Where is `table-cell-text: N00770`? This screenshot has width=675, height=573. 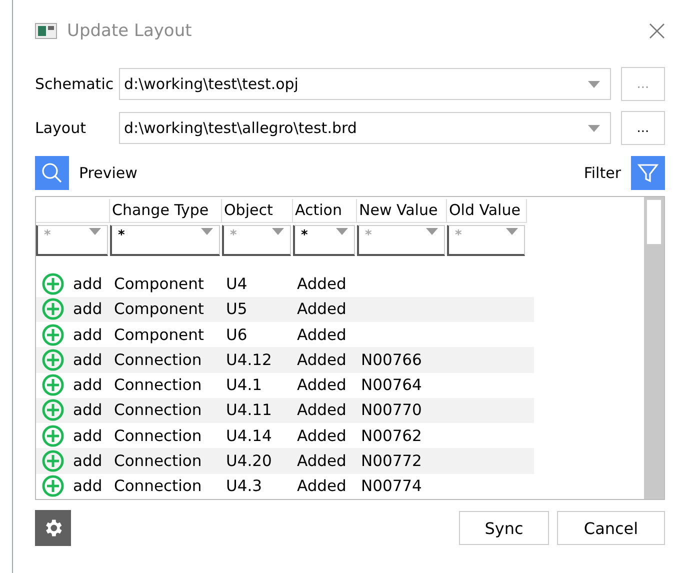
table-cell-text: N00770 is located at coordinates (391, 410).